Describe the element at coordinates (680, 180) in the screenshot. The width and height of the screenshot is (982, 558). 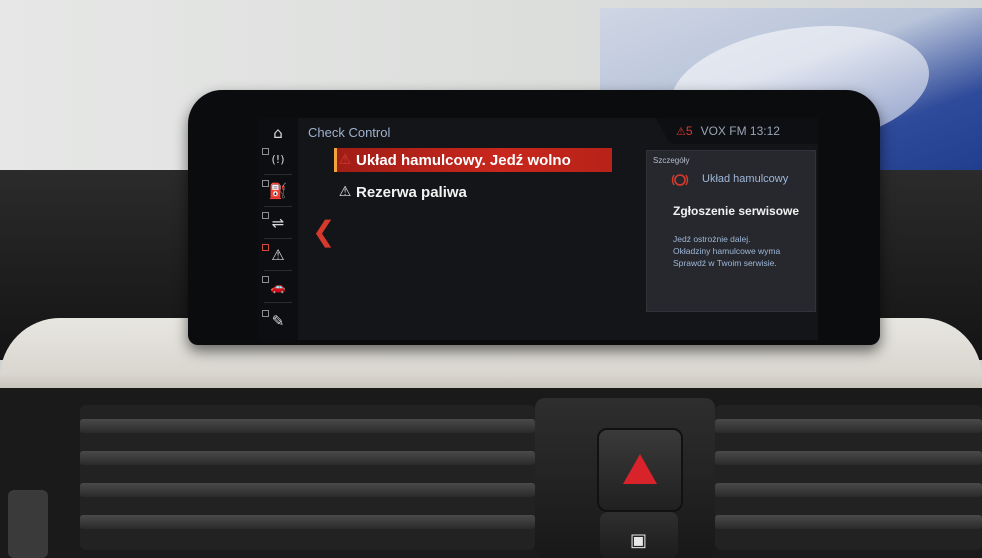
I see `brake-warning-icon` at that location.